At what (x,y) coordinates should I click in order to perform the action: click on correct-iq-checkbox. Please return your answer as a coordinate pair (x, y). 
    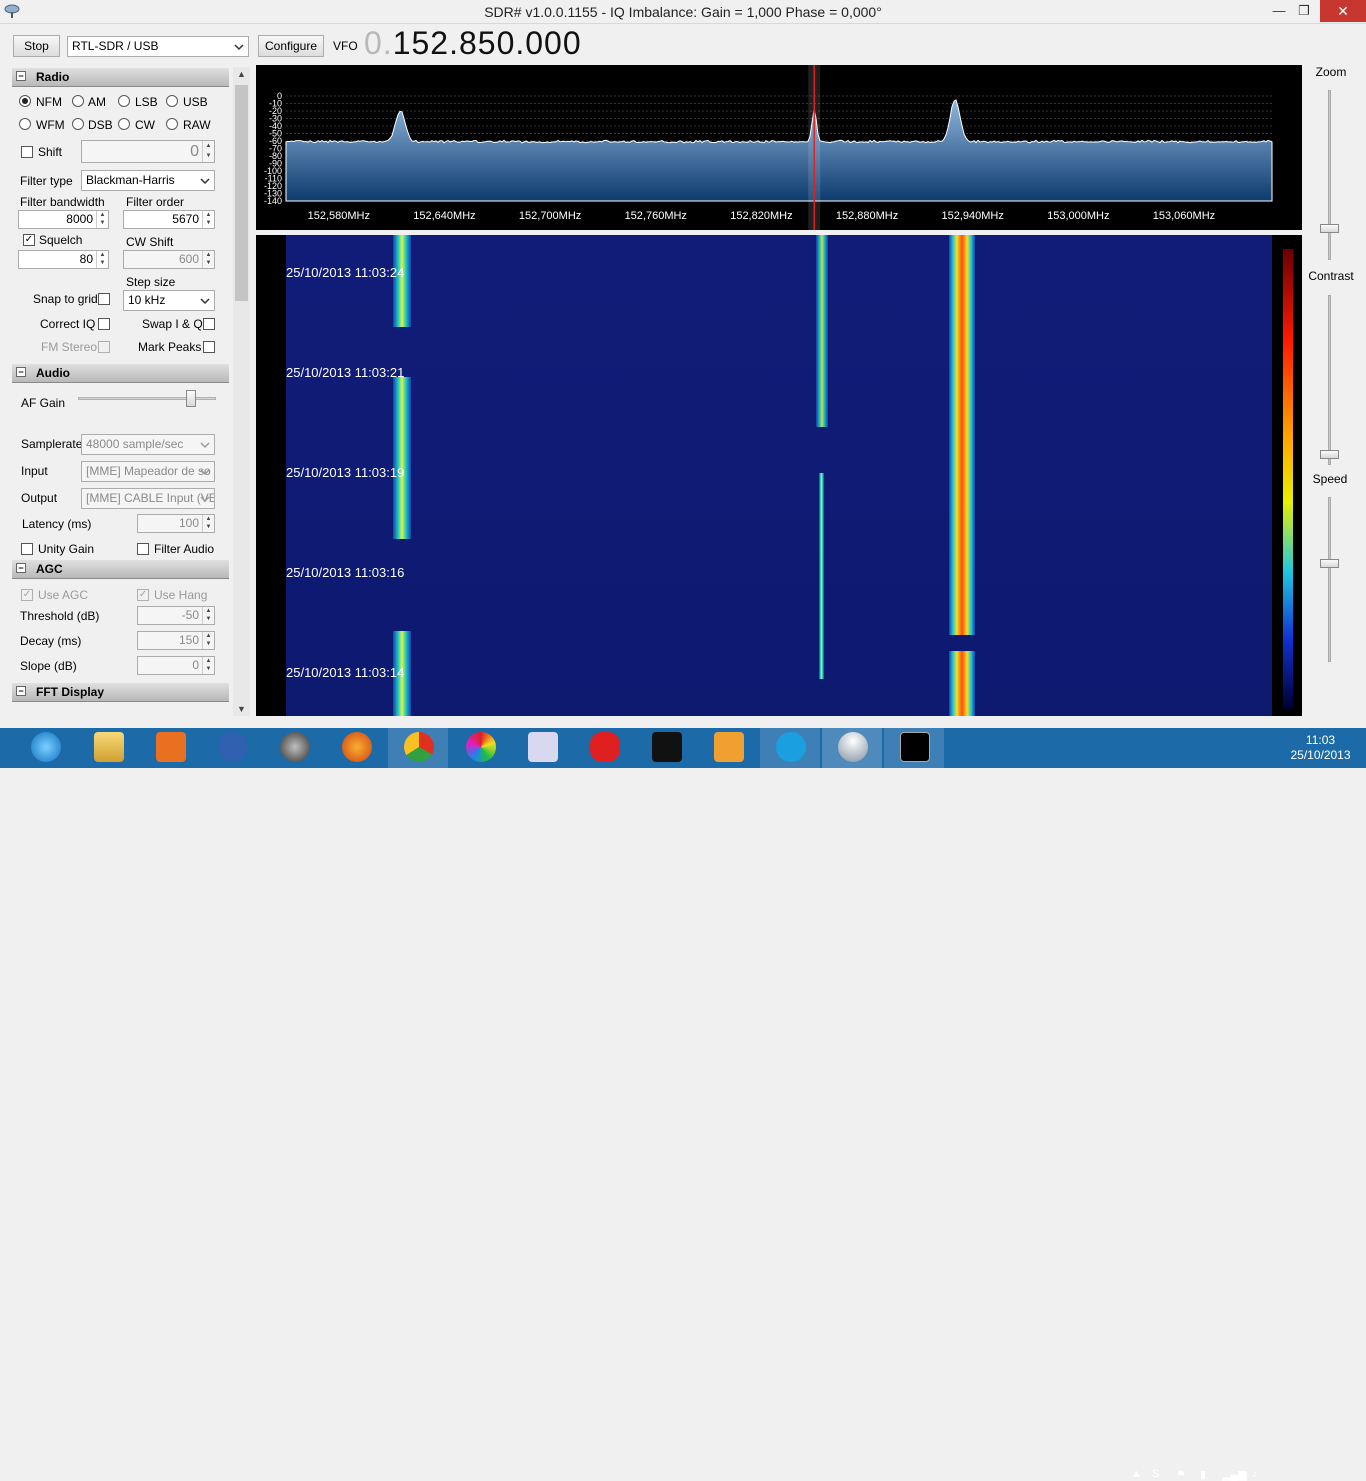
    Looking at the image, I should click on (104, 324).